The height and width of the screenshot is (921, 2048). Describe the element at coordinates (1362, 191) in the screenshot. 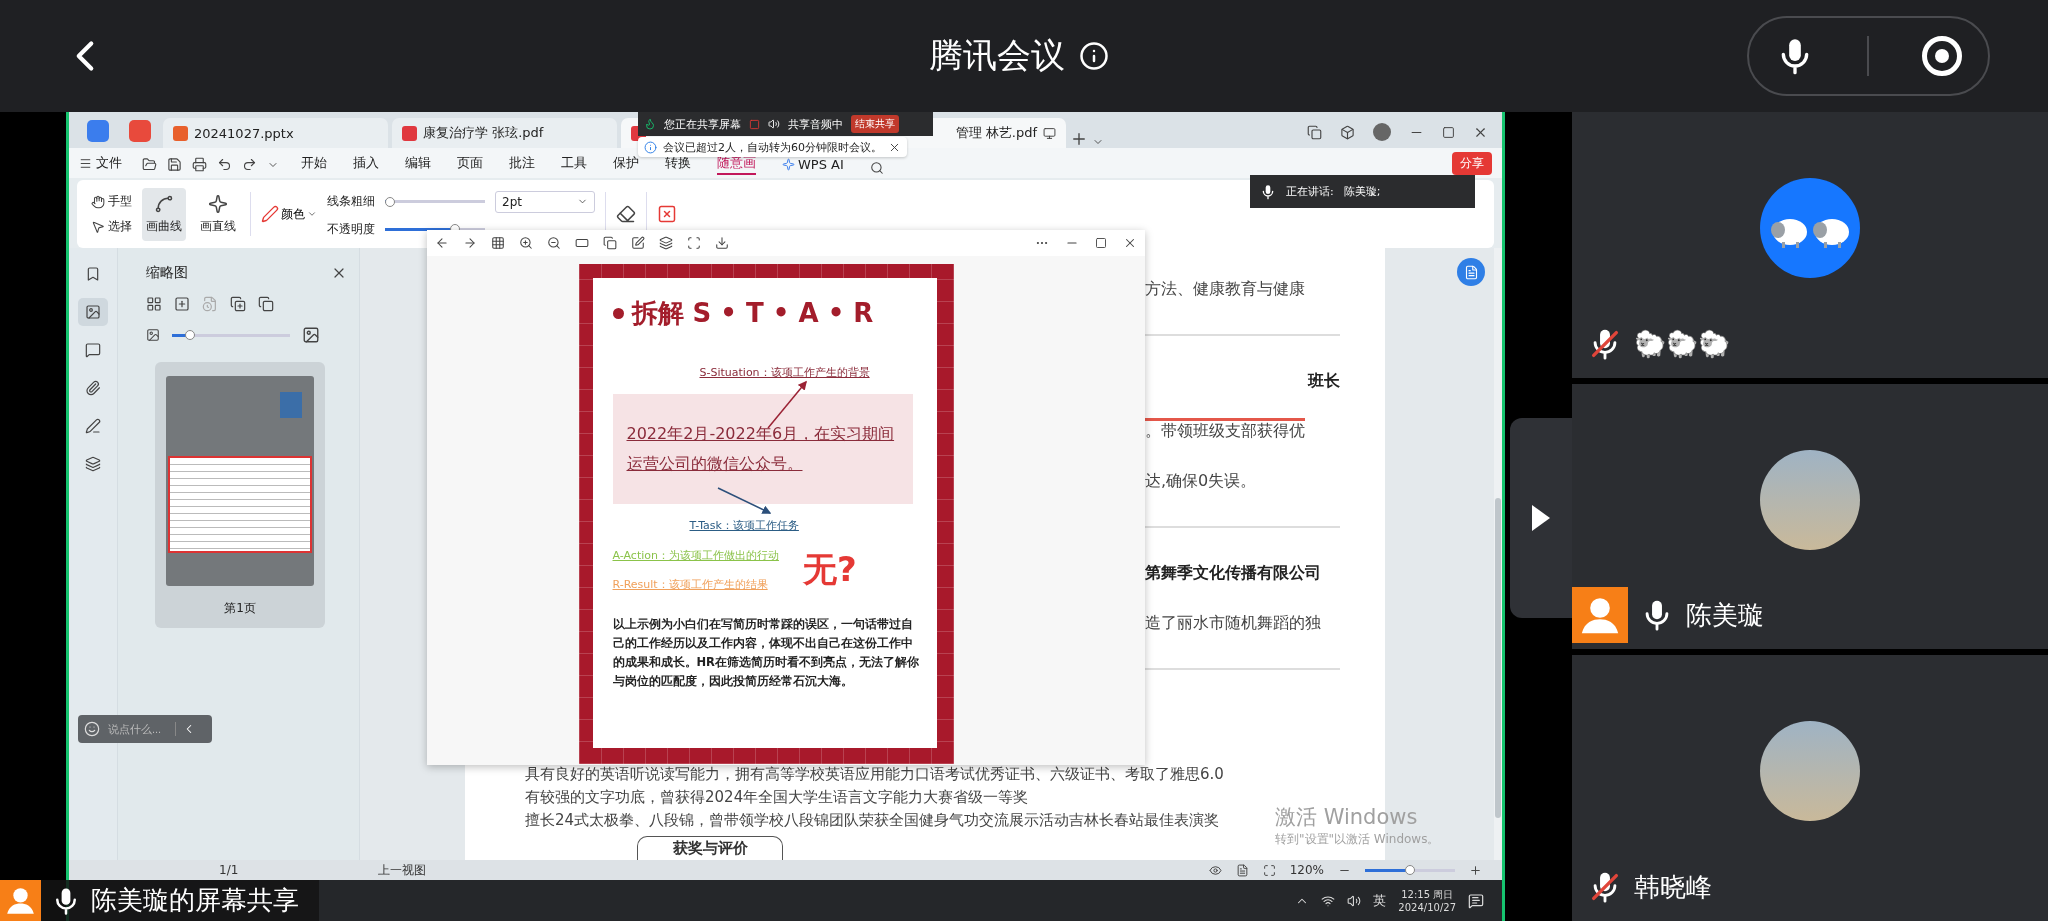

I see `speaker-name: 陈美璇;` at that location.